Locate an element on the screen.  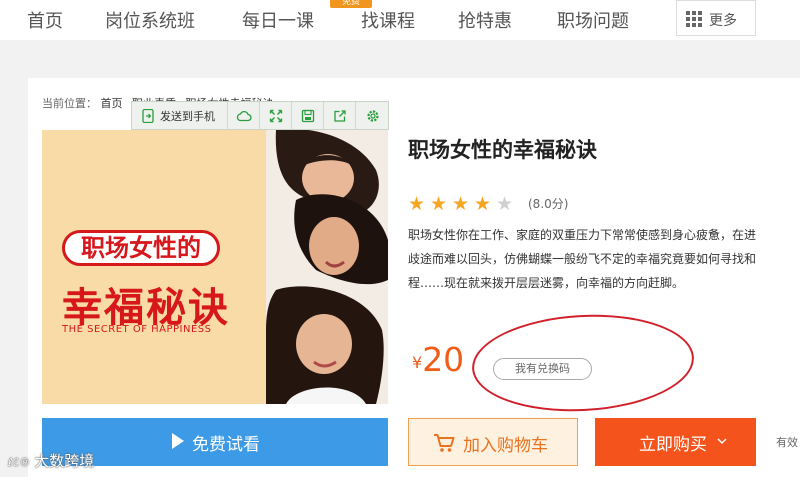
course-title: 职场女性的幸福秘诀 is located at coordinates (502, 150).